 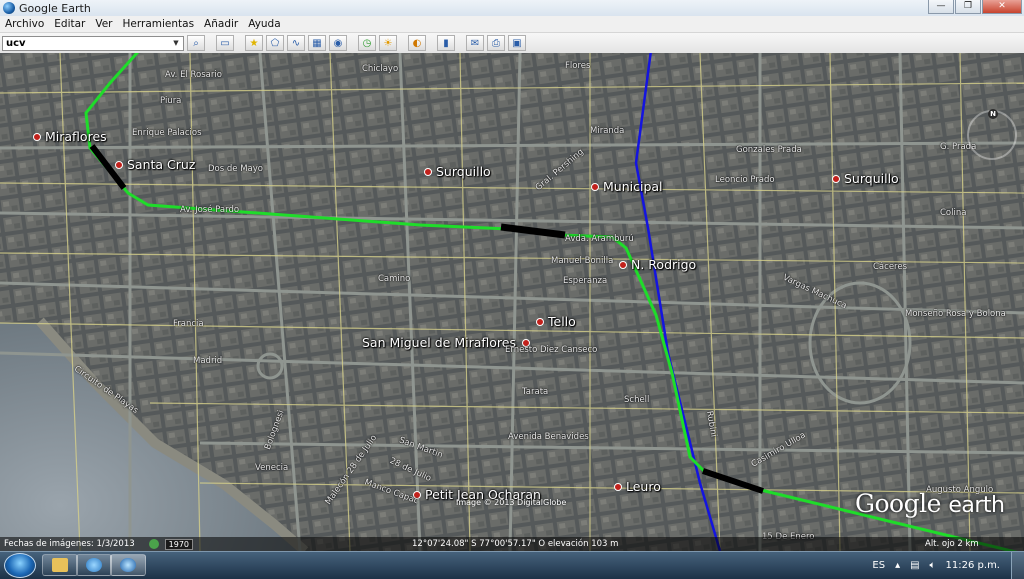 What do you see at coordinates (235, 169) in the screenshot?
I see `street-label: Dos de Mayo` at bounding box center [235, 169].